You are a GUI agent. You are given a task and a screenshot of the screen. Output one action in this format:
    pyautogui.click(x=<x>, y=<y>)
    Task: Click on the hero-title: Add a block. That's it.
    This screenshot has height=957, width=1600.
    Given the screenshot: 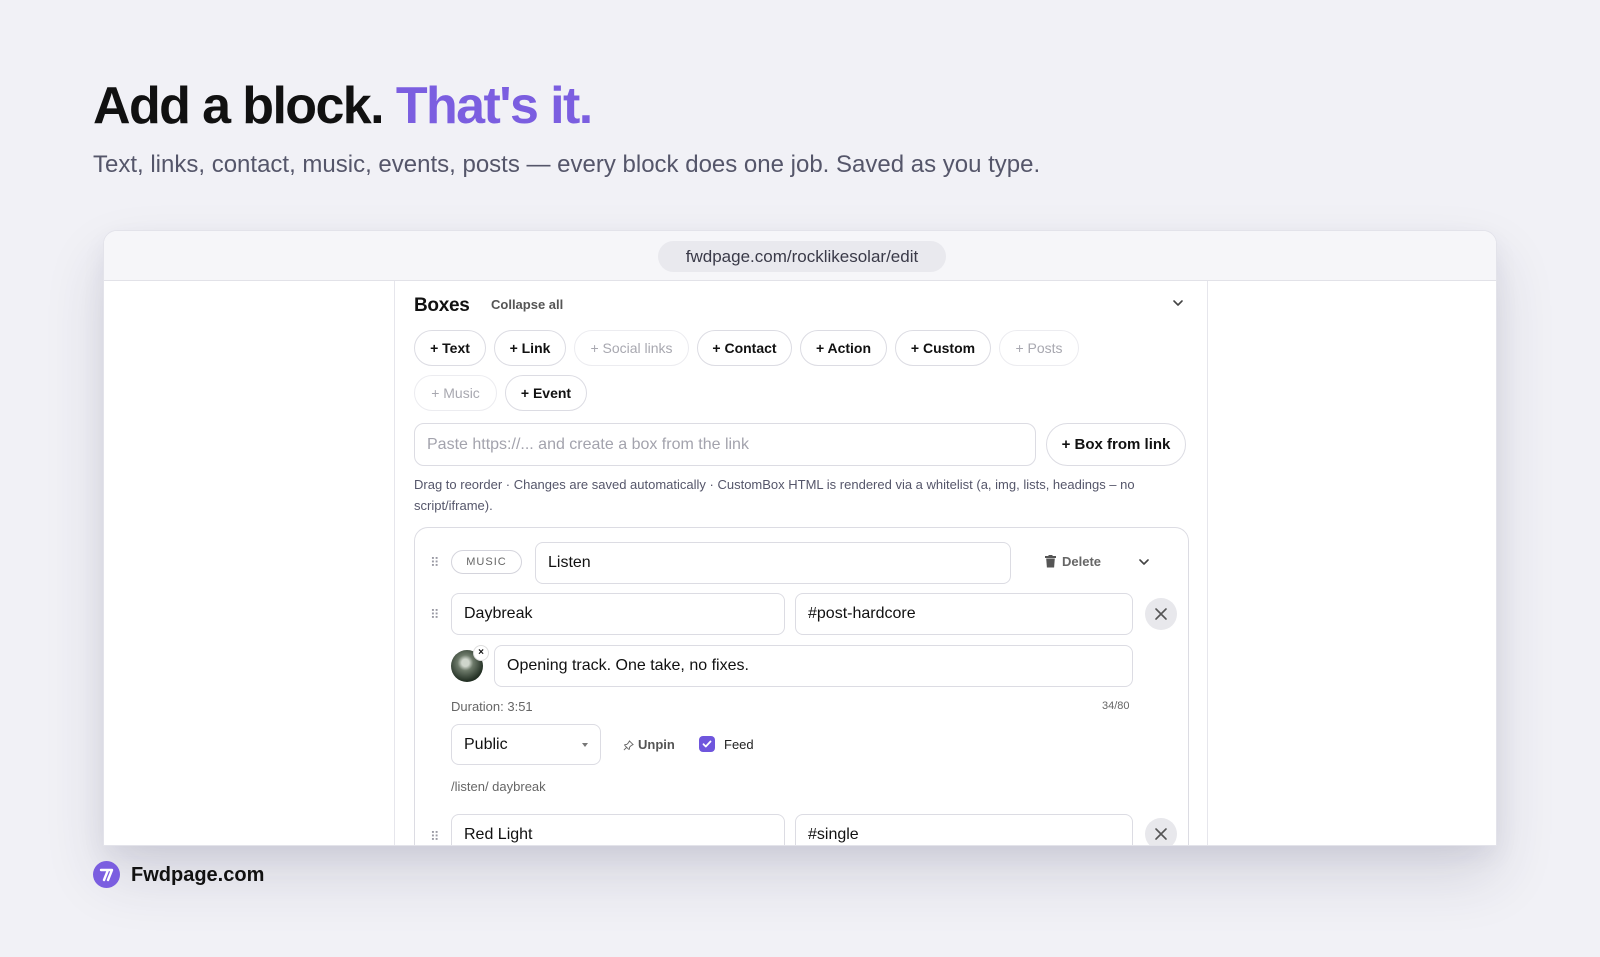 What is the action you would take?
    pyautogui.click(x=343, y=106)
    